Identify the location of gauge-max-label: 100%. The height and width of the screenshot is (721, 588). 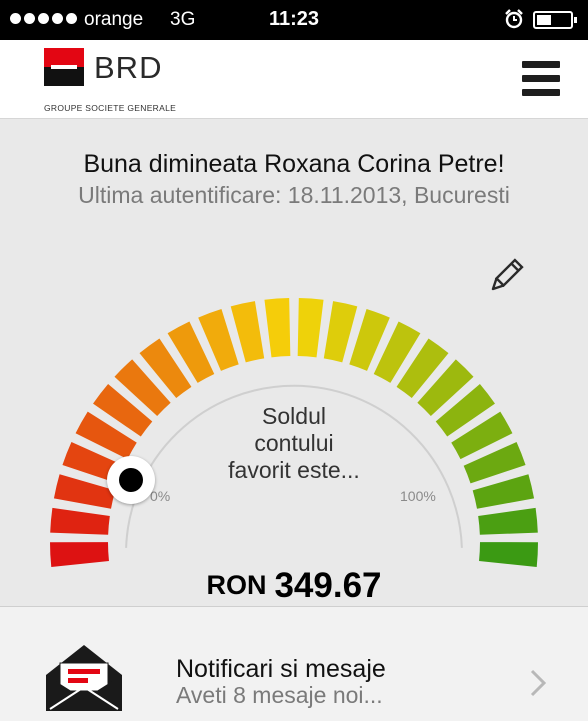
(418, 496).